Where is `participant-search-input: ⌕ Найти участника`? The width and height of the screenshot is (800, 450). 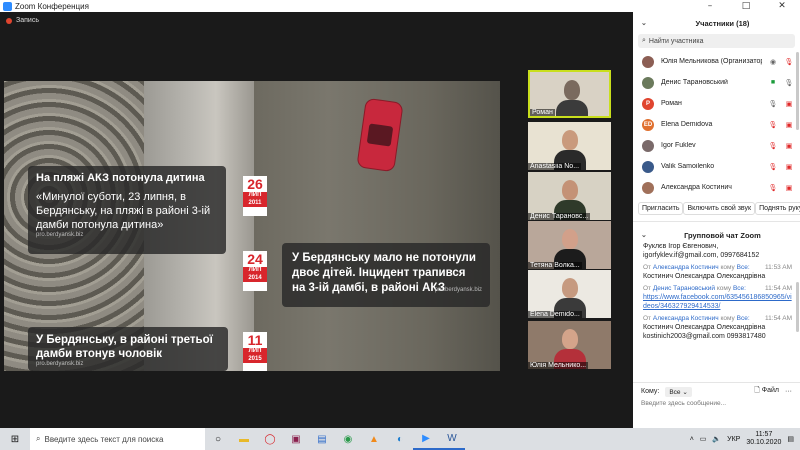
participant-search-input: ⌕ Найти участника is located at coordinates (716, 41).